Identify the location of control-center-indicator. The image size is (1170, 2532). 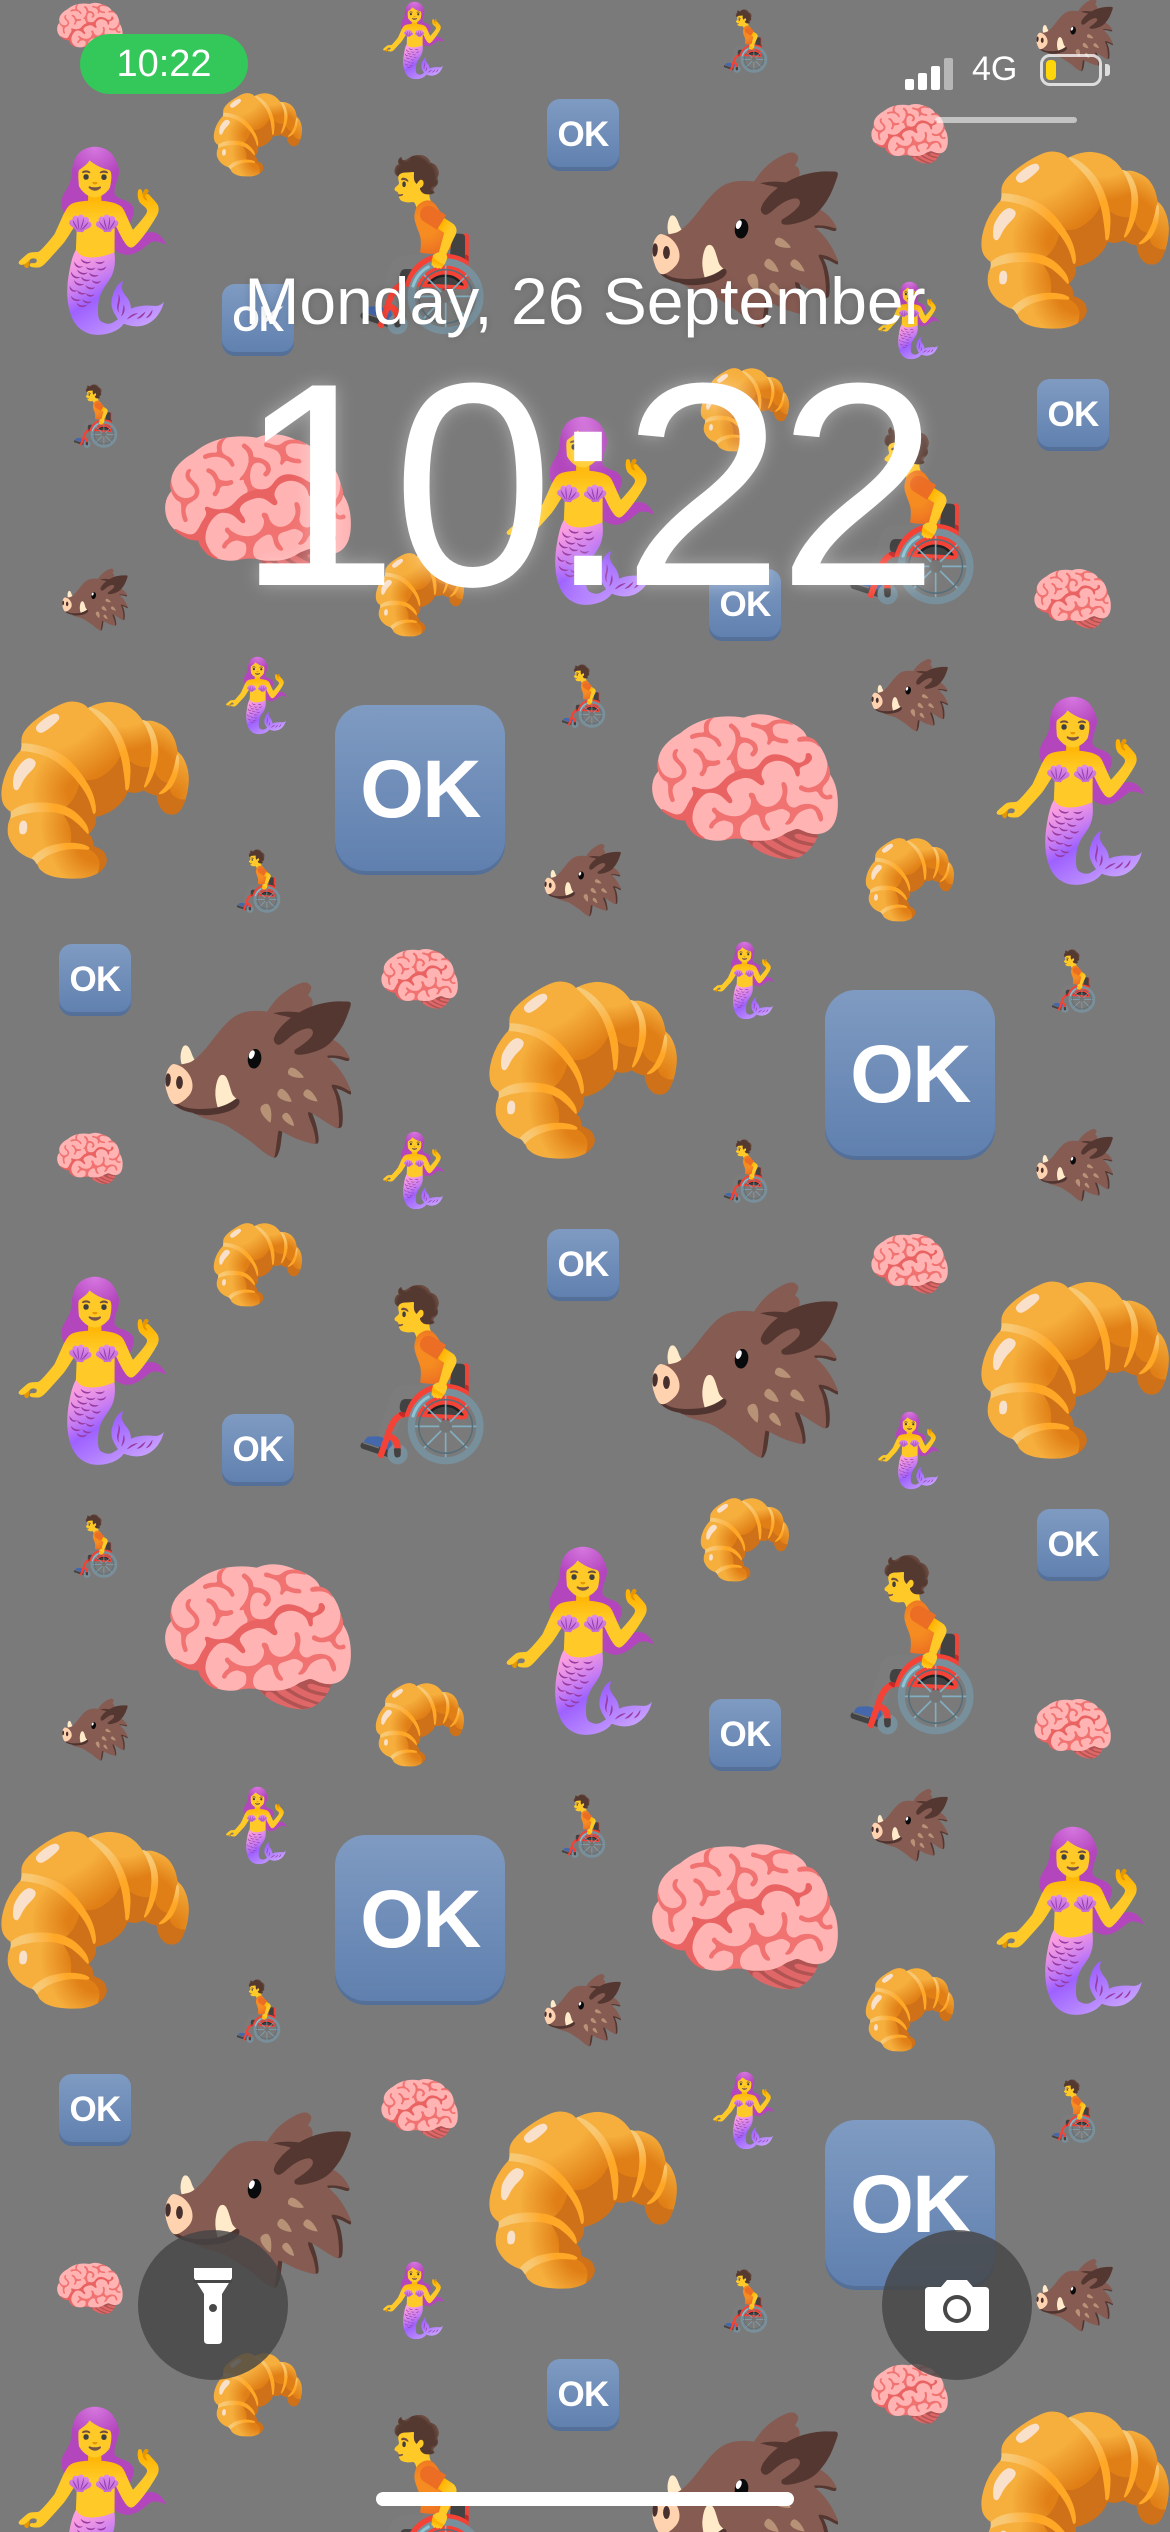
(1006, 120).